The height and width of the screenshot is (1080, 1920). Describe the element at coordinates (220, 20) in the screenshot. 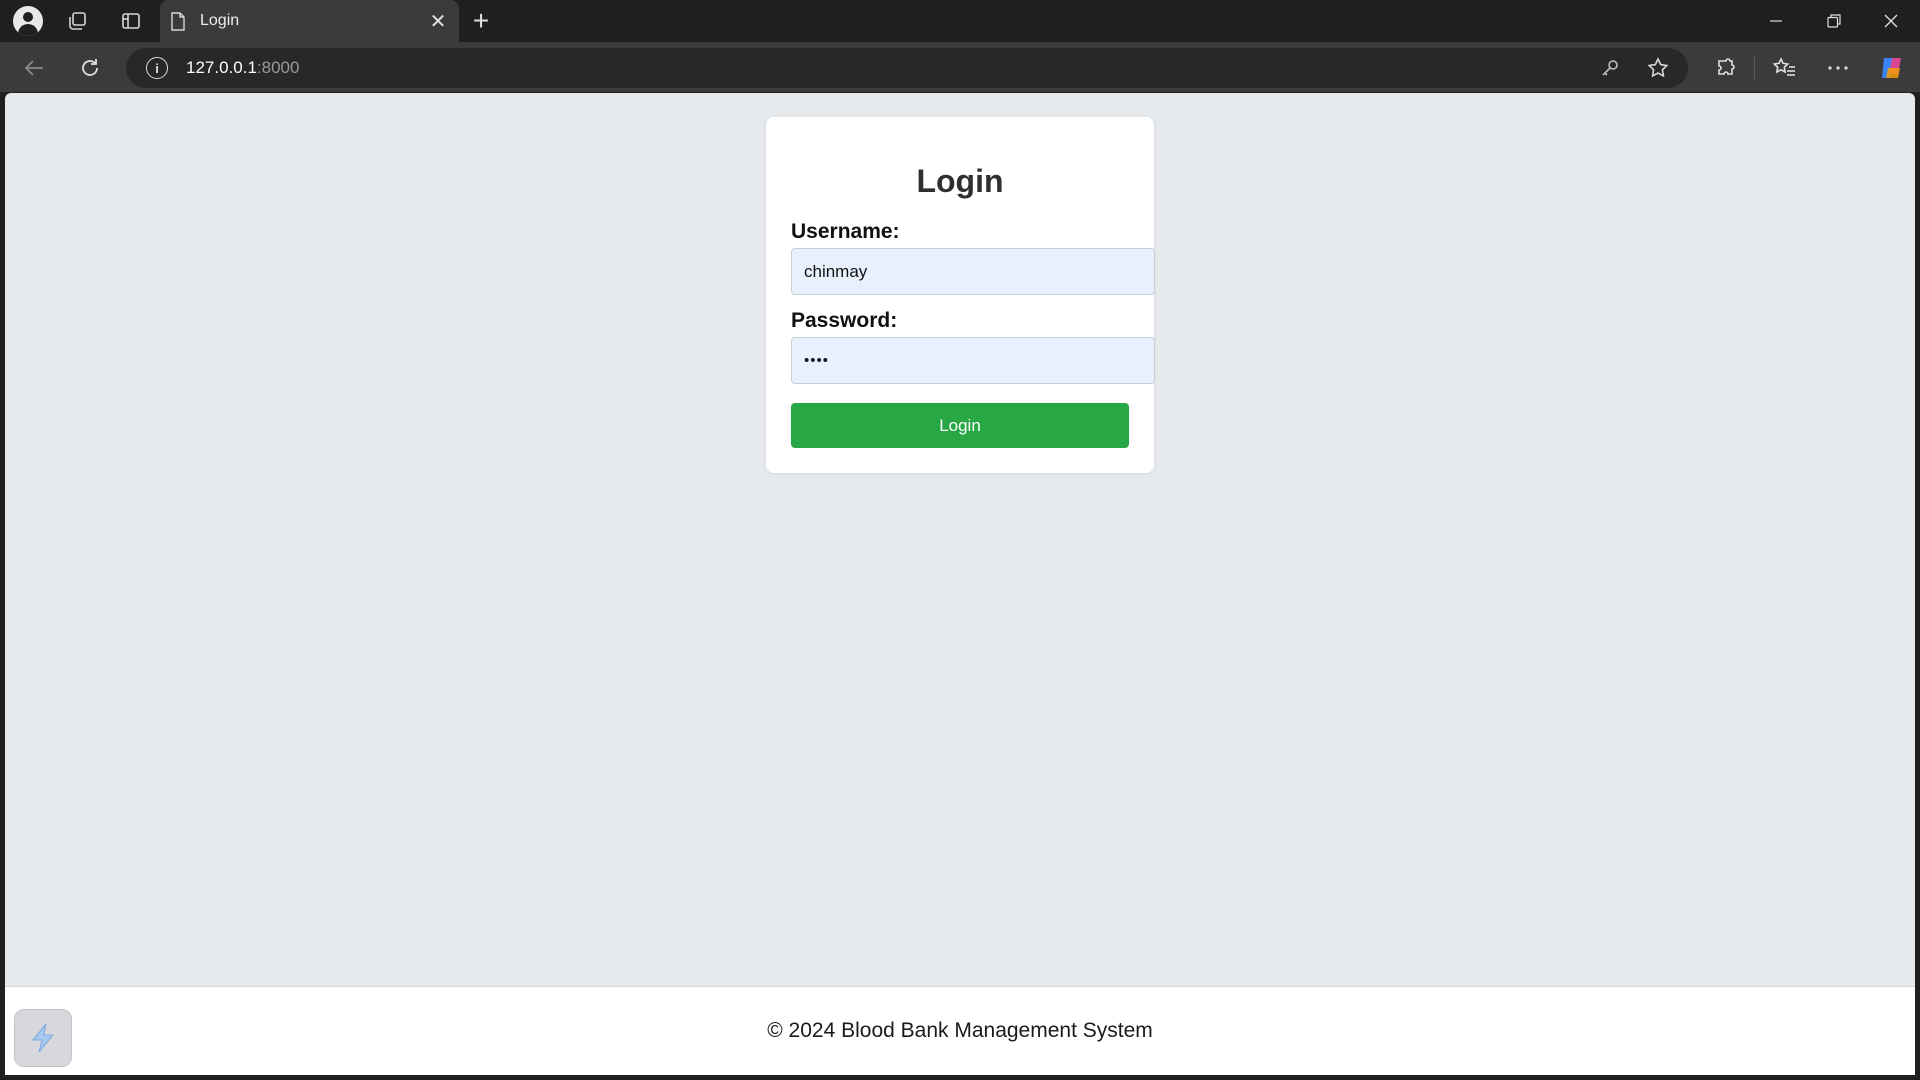

I see `tab-title: Login` at that location.